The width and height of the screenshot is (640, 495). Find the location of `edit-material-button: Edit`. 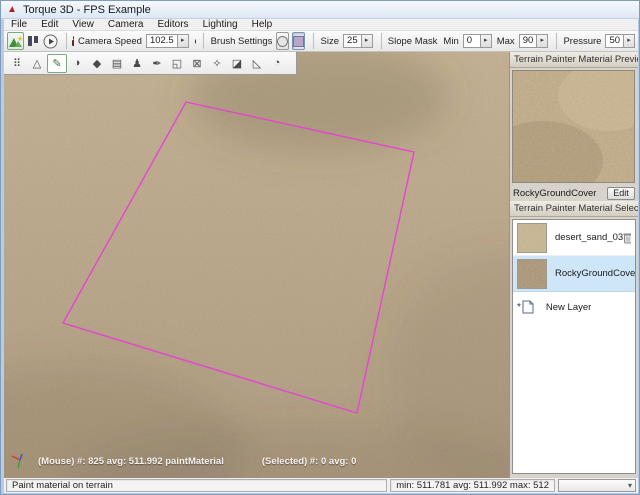

edit-material-button: Edit is located at coordinates (621, 193).